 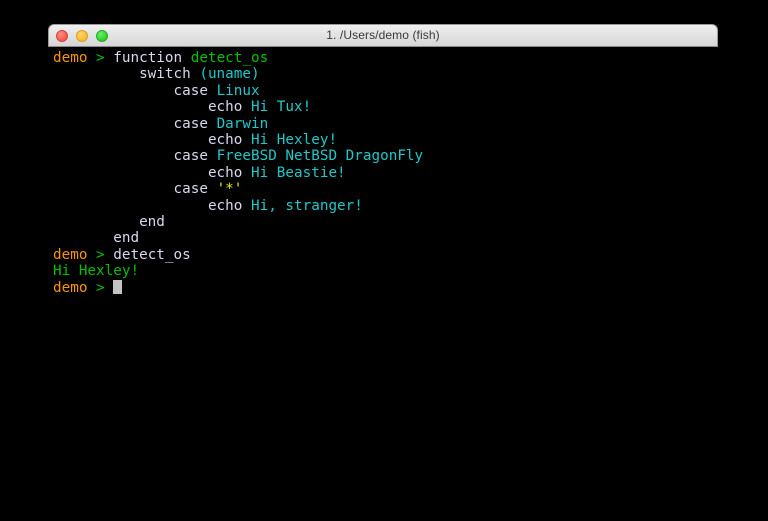 What do you see at coordinates (229, 74) in the screenshot?
I see `token-paren: (uname)` at bounding box center [229, 74].